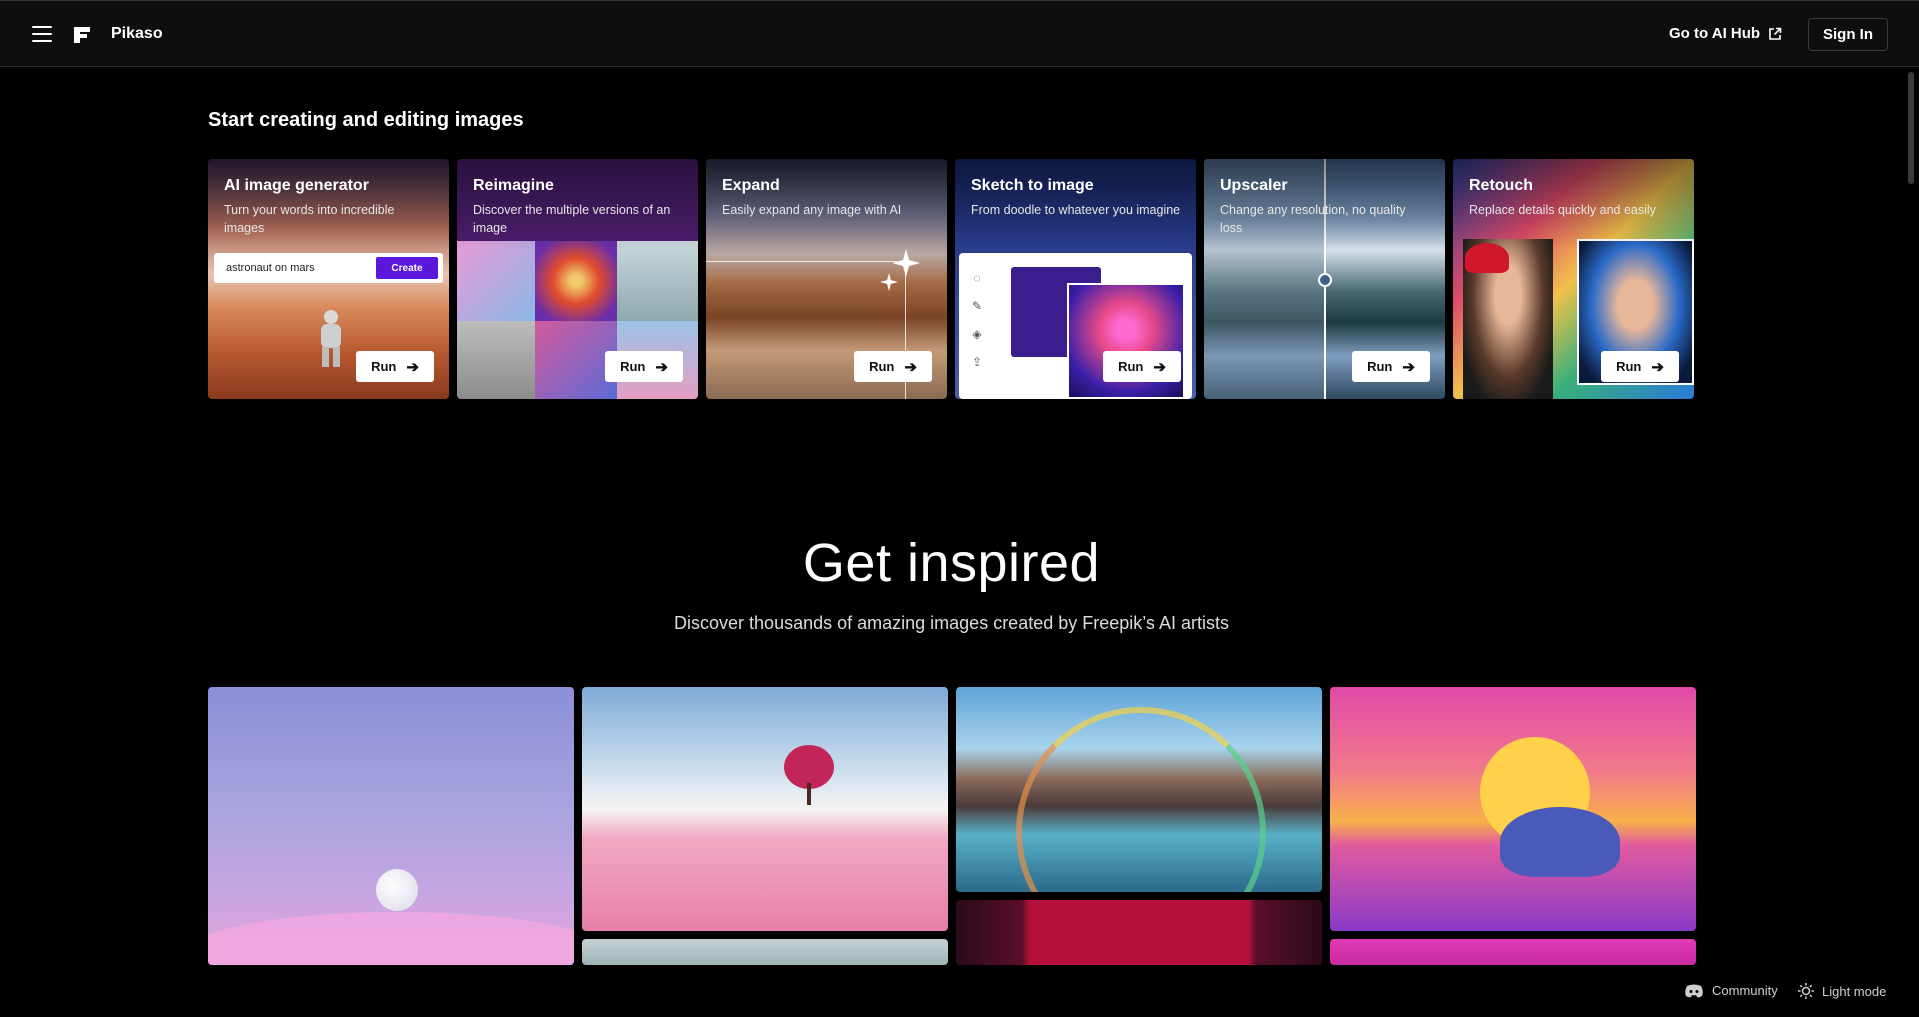  What do you see at coordinates (270, 268) in the screenshot?
I see `prompt-value: astronaut on mars` at bounding box center [270, 268].